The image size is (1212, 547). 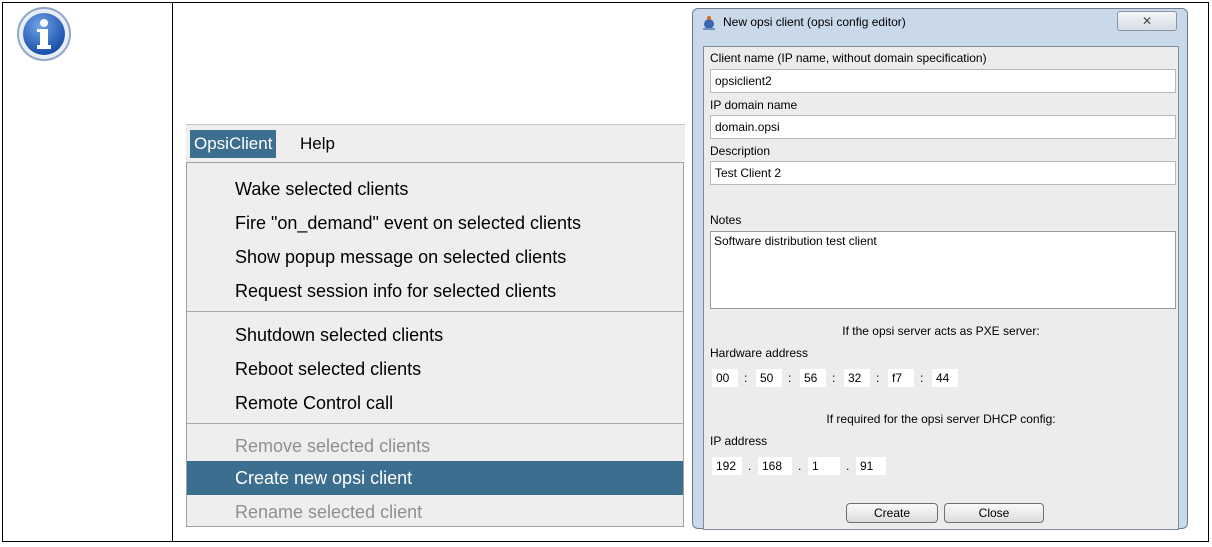 What do you see at coordinates (943, 270) in the screenshot?
I see `notes-textarea: Software distribution test client` at bounding box center [943, 270].